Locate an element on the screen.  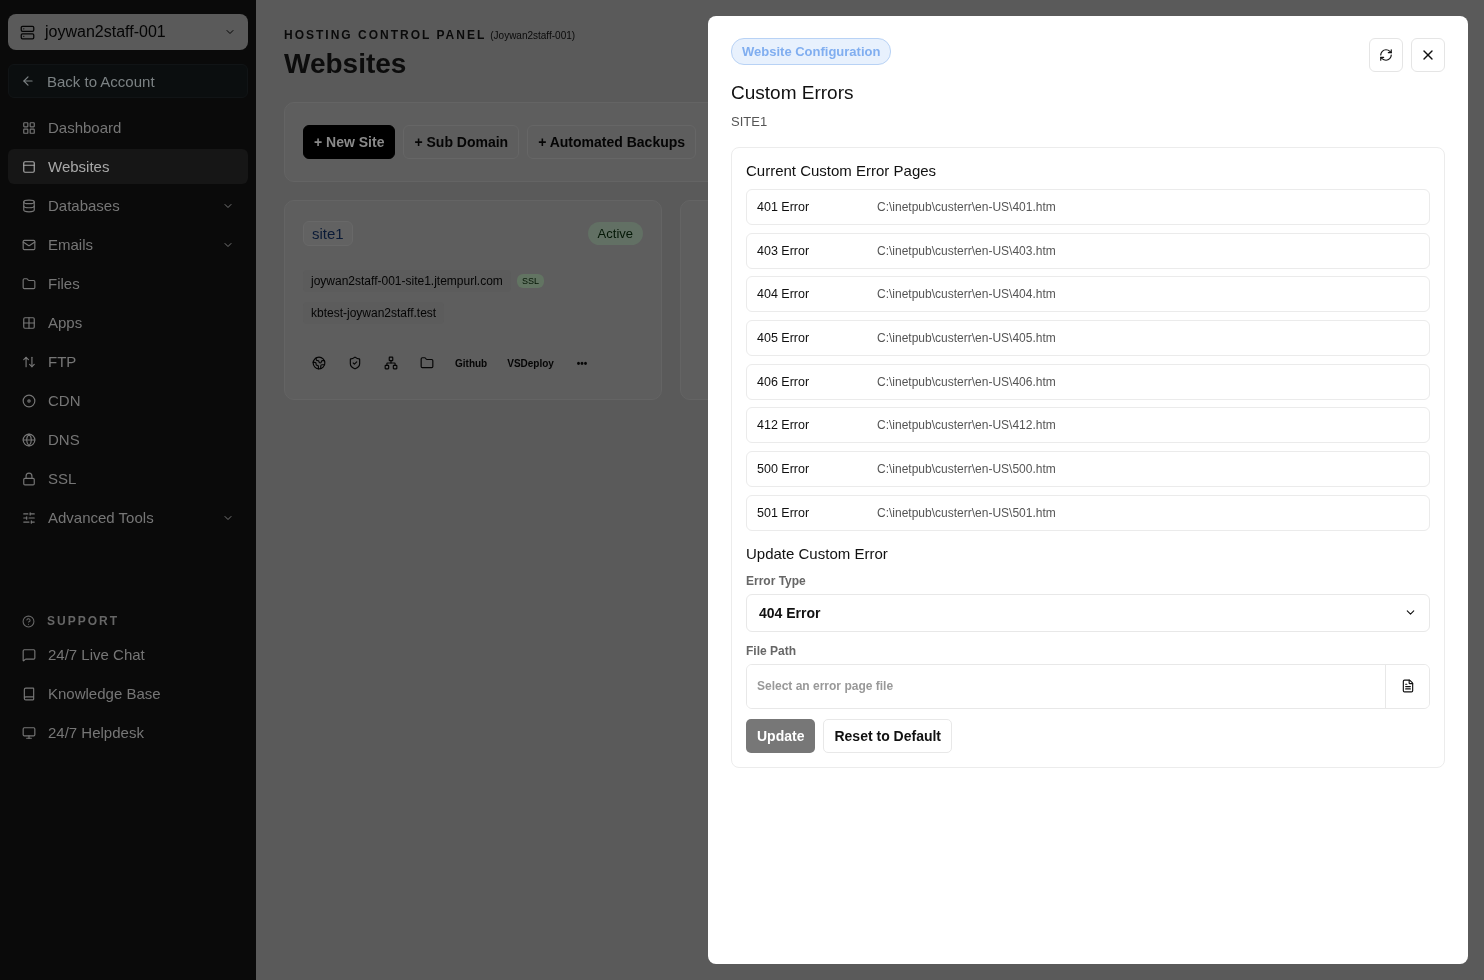
help-icon is located at coordinates (28, 621).